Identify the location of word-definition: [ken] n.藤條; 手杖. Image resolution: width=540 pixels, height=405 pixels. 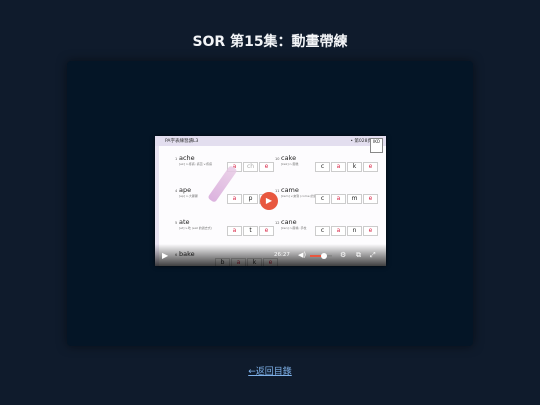
(294, 228).